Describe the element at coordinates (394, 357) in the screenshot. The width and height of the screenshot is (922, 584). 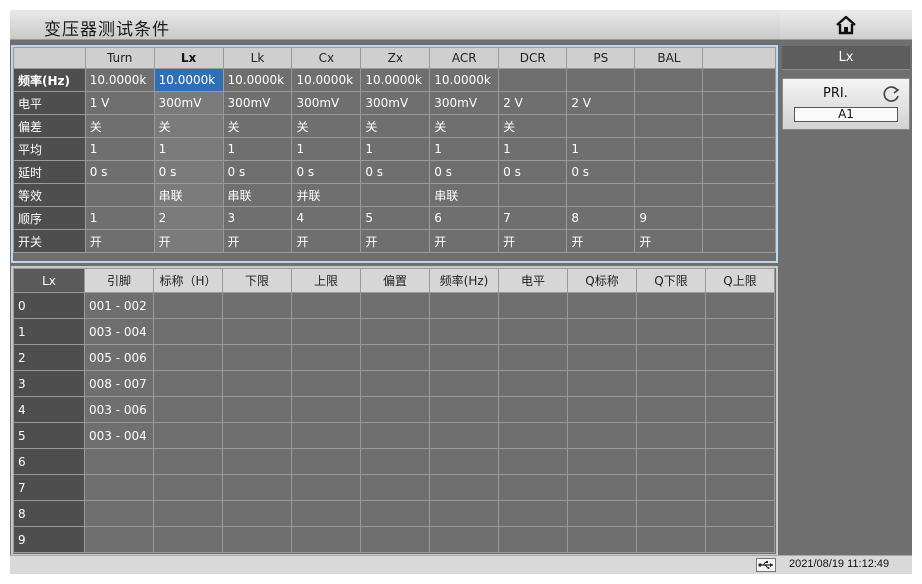
I see `table-row: 2 005 - 006` at that location.